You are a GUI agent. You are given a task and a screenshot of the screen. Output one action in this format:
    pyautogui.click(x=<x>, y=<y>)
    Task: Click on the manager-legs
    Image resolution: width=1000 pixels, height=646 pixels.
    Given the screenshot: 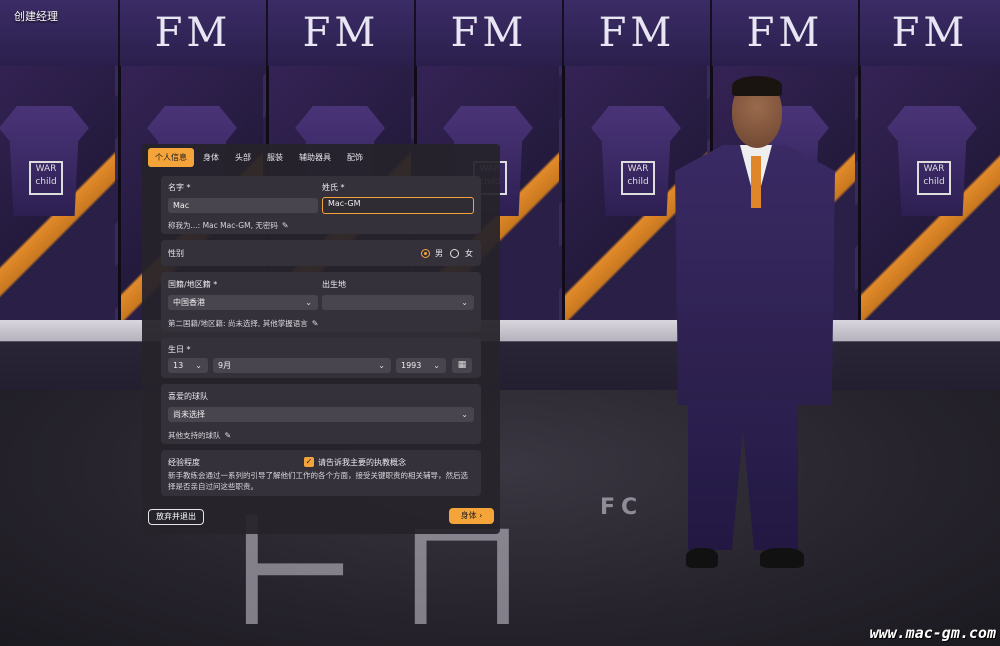 What is the action you would take?
    pyautogui.click(x=743, y=475)
    